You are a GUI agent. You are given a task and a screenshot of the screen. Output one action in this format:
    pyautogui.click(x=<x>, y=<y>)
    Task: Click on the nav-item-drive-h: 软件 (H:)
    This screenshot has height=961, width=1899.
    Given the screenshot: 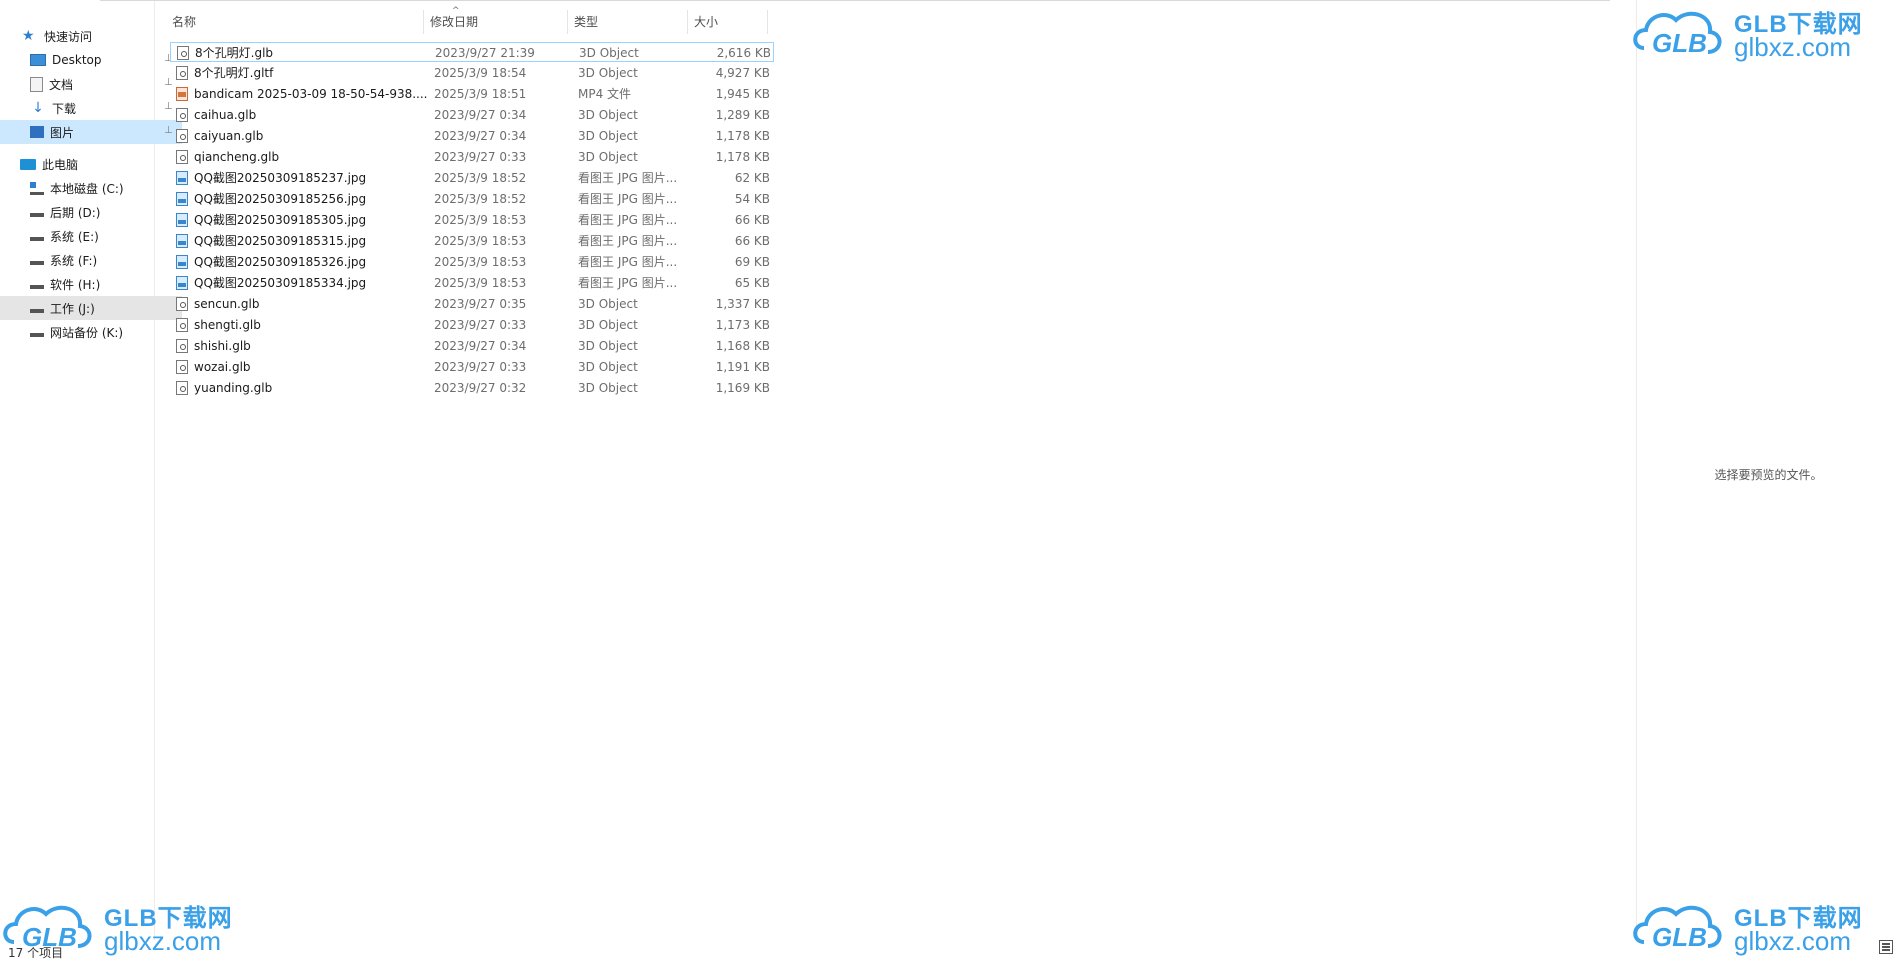 What is the action you would take?
    pyautogui.click(x=91, y=284)
    